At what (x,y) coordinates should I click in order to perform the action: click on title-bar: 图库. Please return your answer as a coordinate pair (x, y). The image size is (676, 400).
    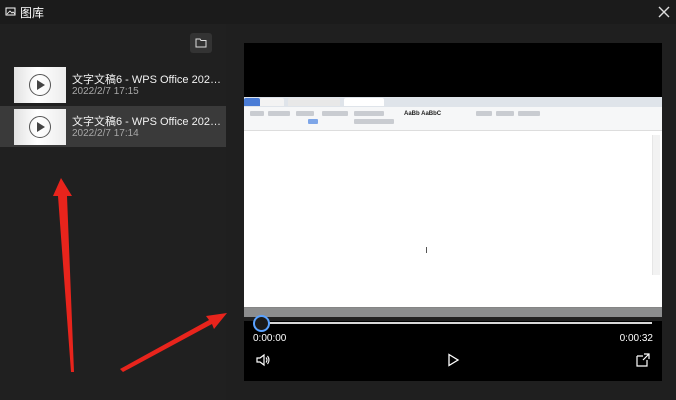
    Looking at the image, I should click on (338, 12).